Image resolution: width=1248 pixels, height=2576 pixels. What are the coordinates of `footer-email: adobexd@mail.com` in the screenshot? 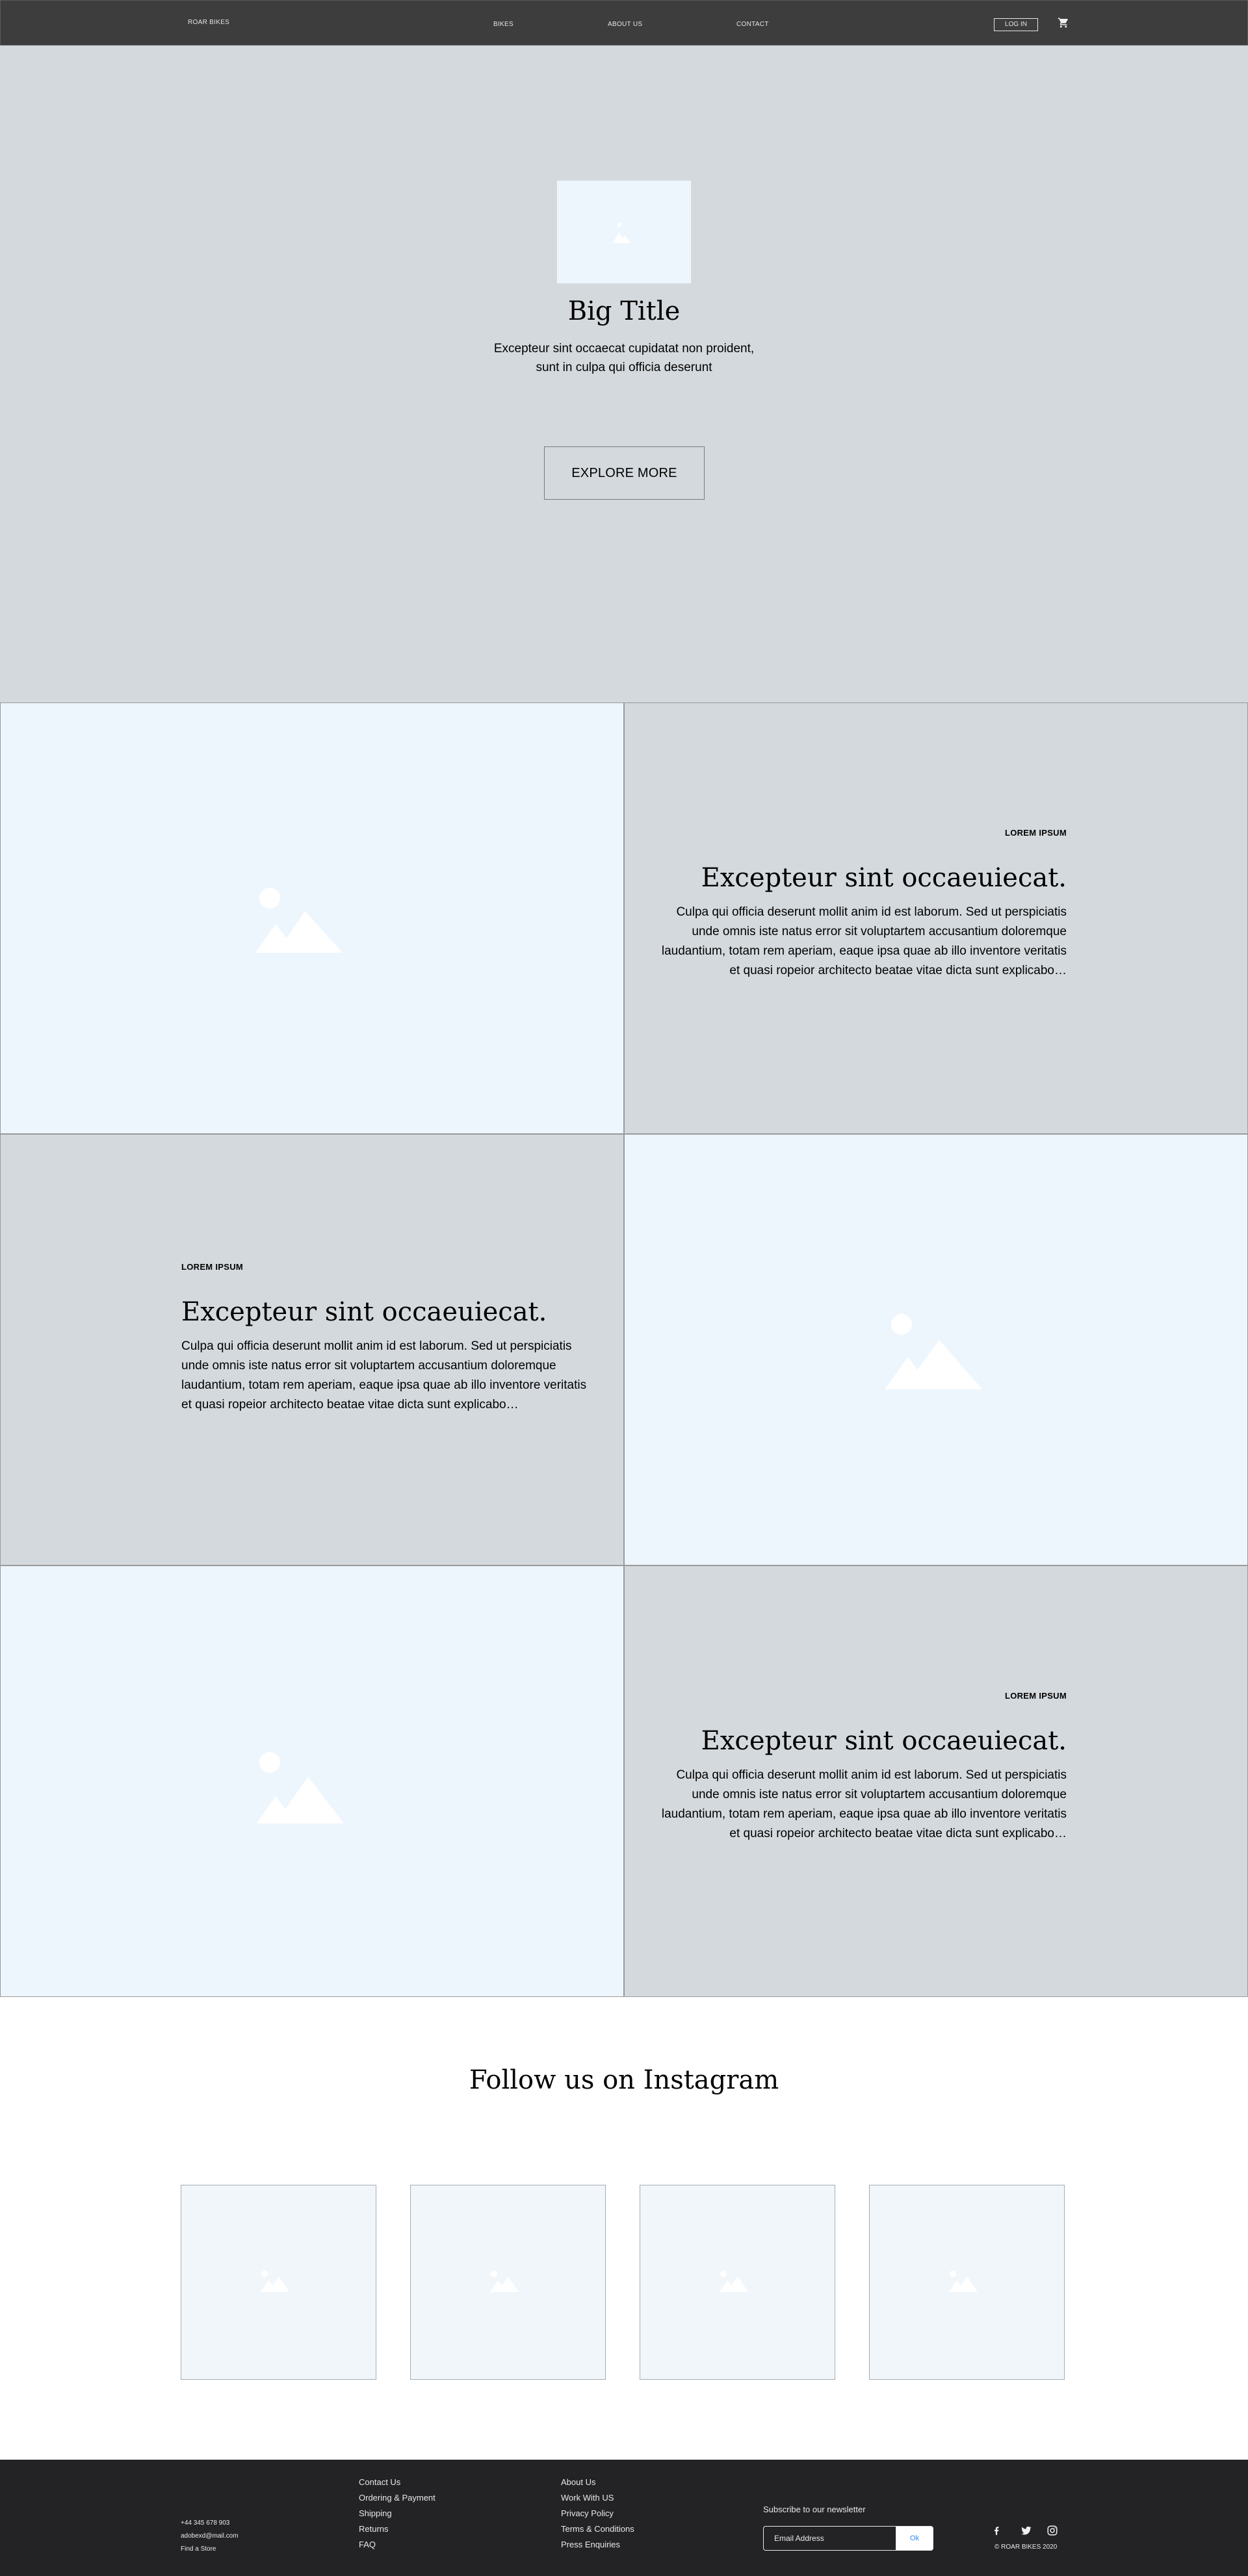 It's located at (210, 2537).